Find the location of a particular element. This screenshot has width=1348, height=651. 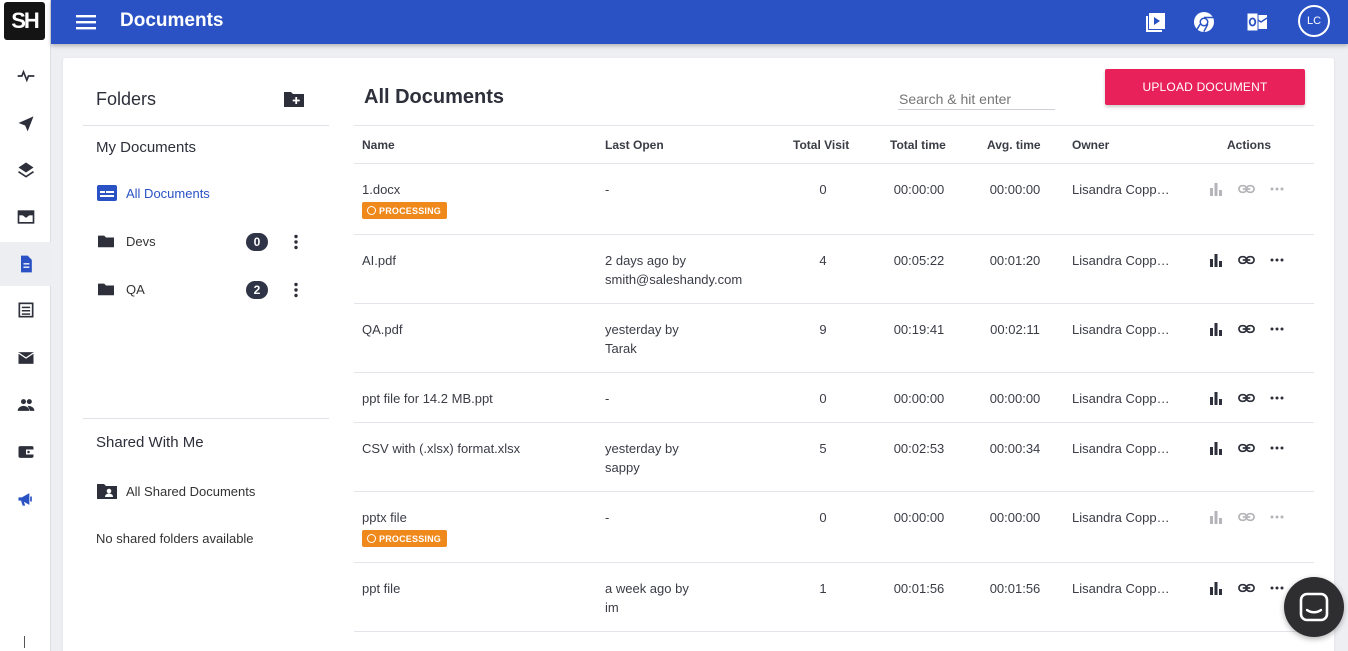

column-header-last-open: Last Open is located at coordinates (634, 145).